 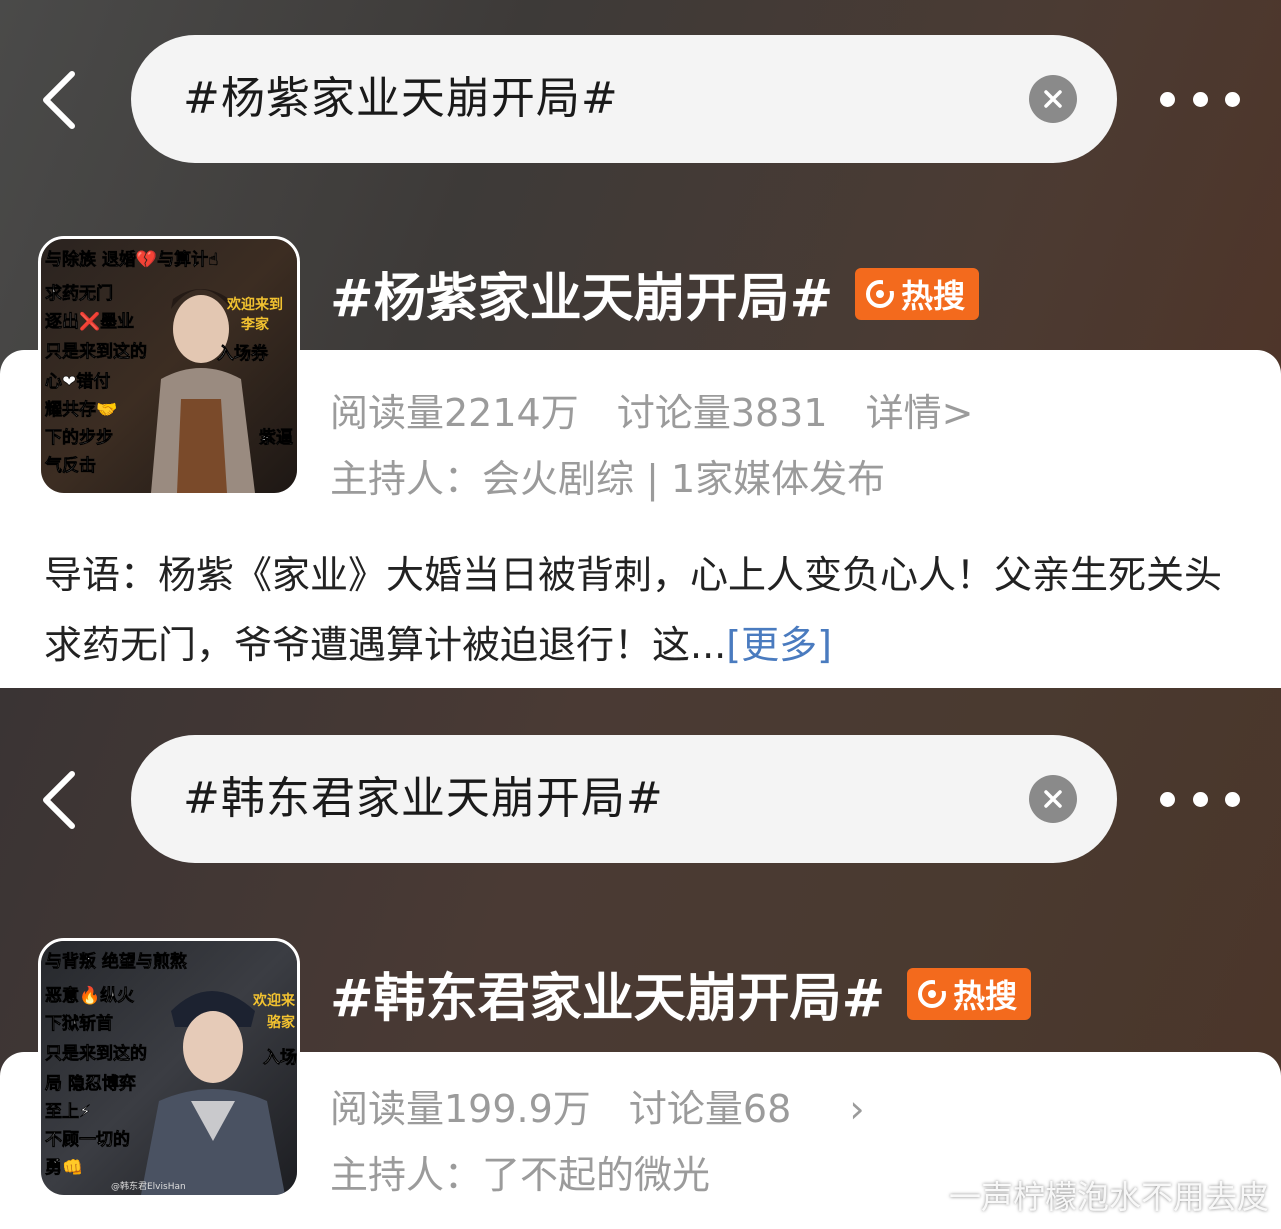 I want to click on cover-caption: 局 隐忍博弈, so click(x=90, y=1083).